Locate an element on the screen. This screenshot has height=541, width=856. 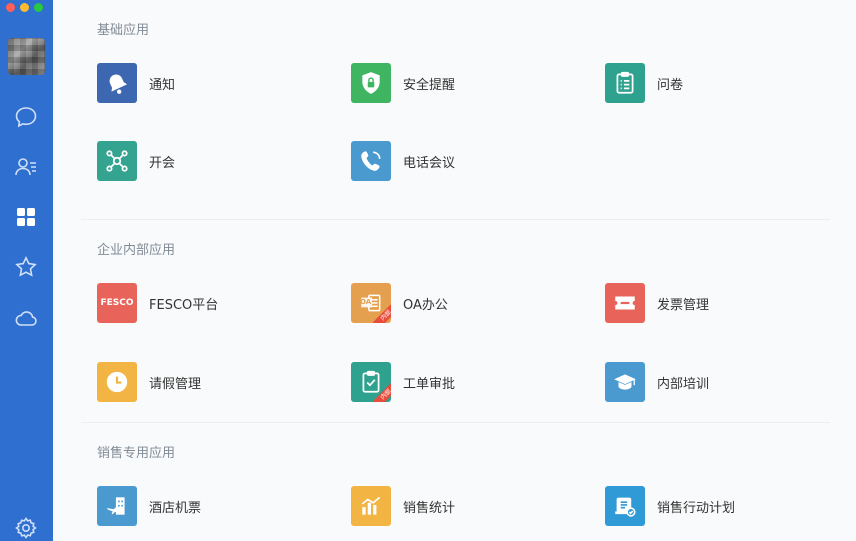
app-label: 工单审批 is located at coordinates (429, 384).